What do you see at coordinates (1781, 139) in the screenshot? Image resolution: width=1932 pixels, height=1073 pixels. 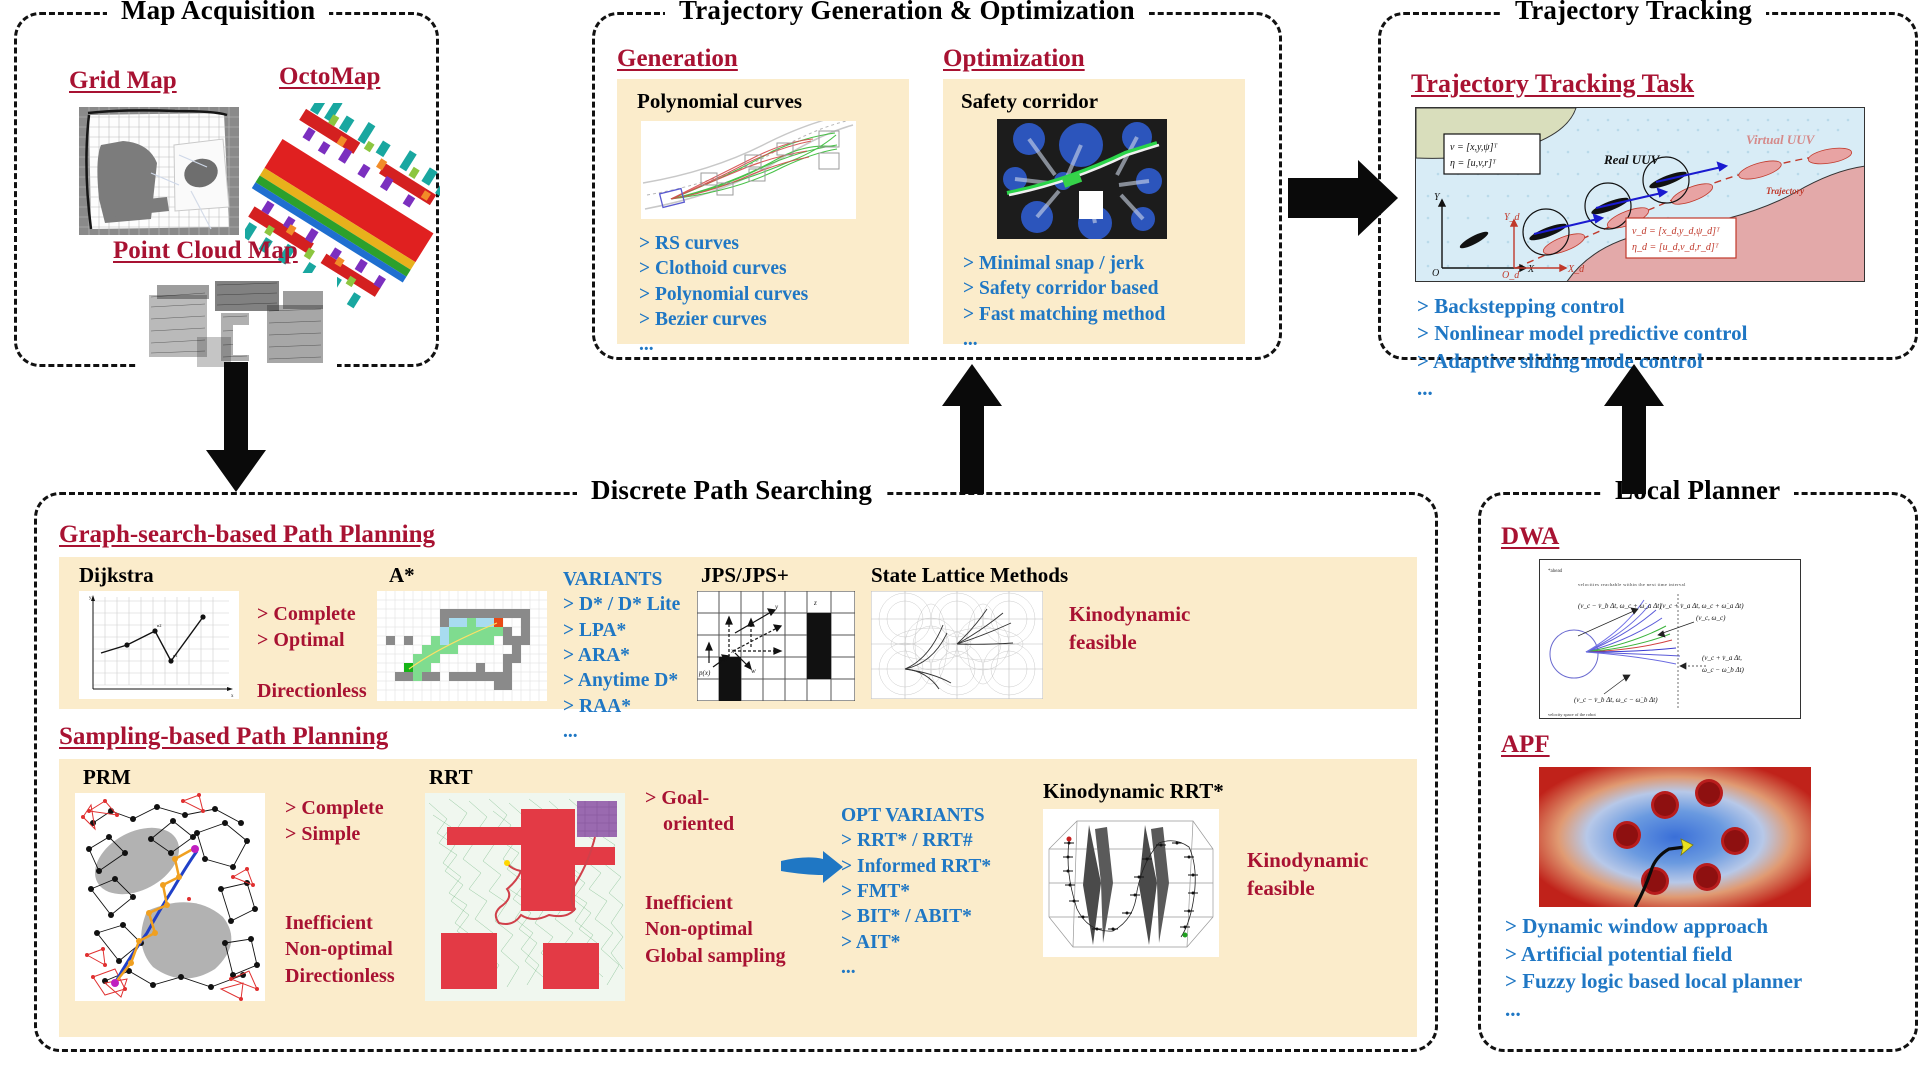 I see `label-virtual-uuv: Virtual UUV` at bounding box center [1781, 139].